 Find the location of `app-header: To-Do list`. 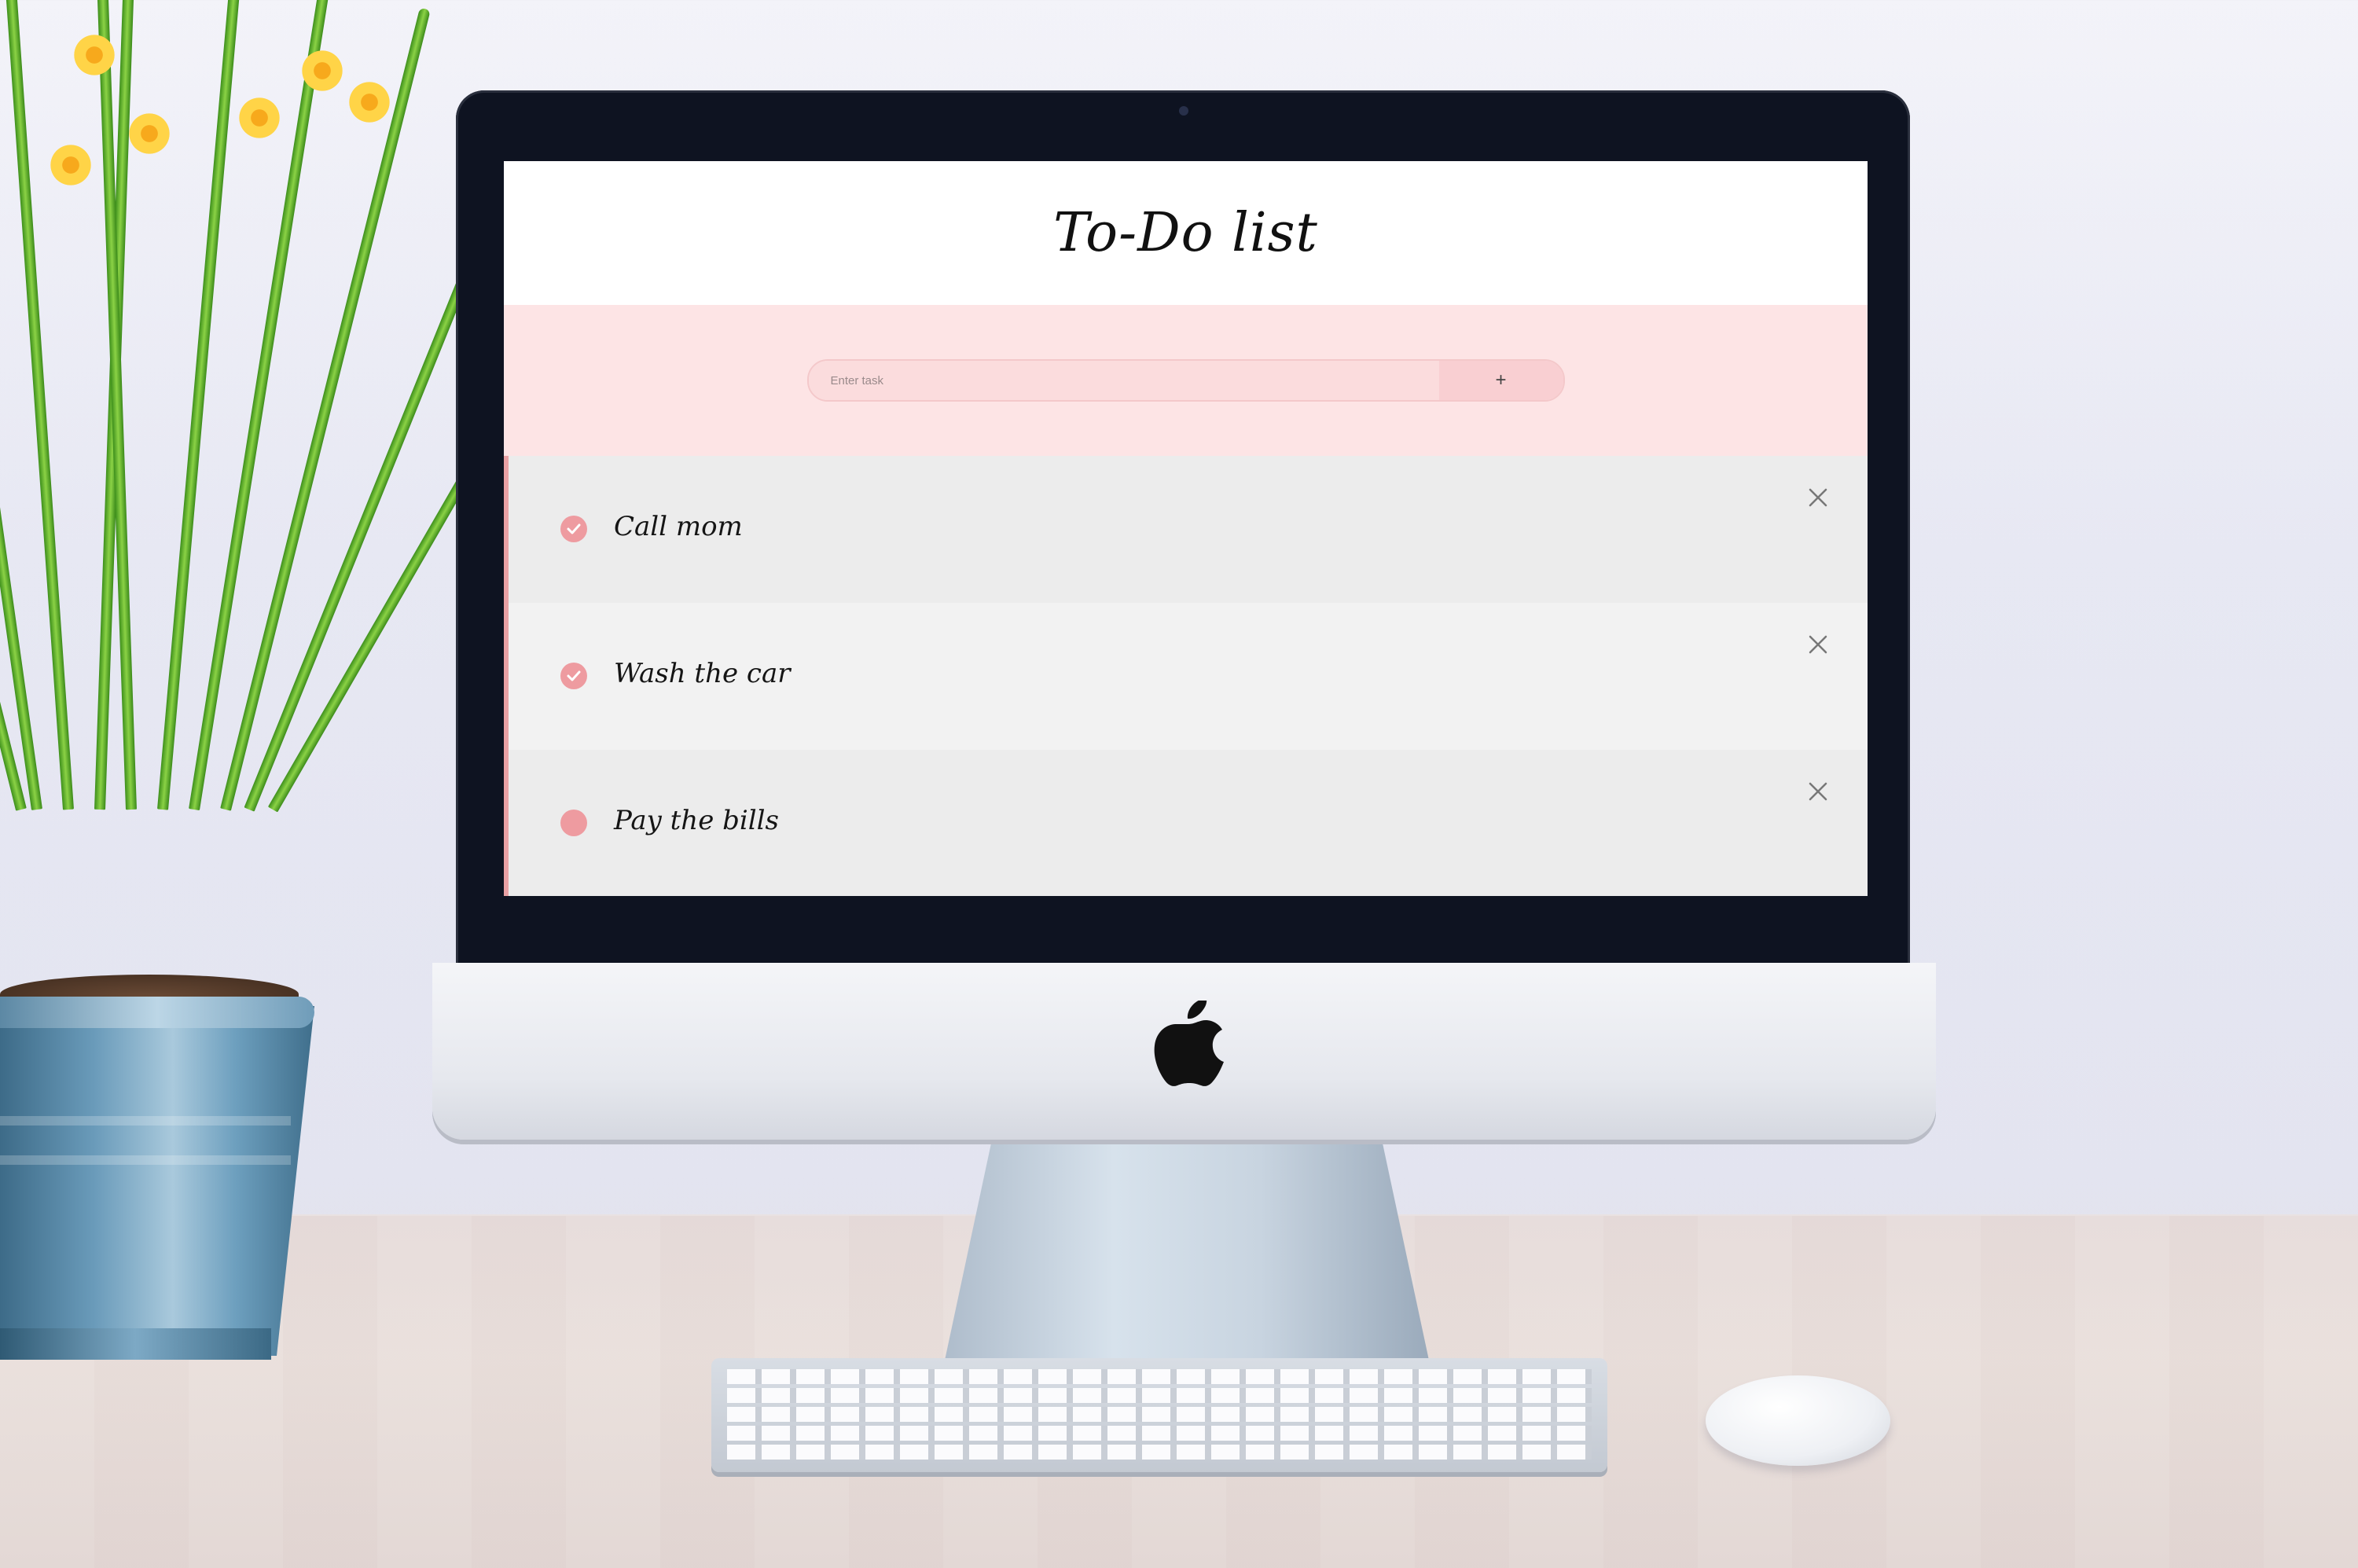

app-header: To-Do list is located at coordinates (1186, 233).